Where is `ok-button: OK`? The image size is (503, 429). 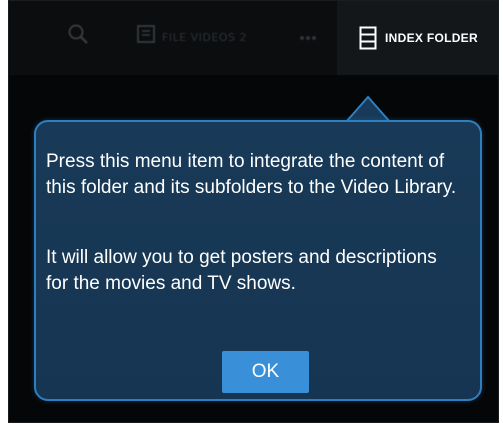 ok-button: OK is located at coordinates (265, 372).